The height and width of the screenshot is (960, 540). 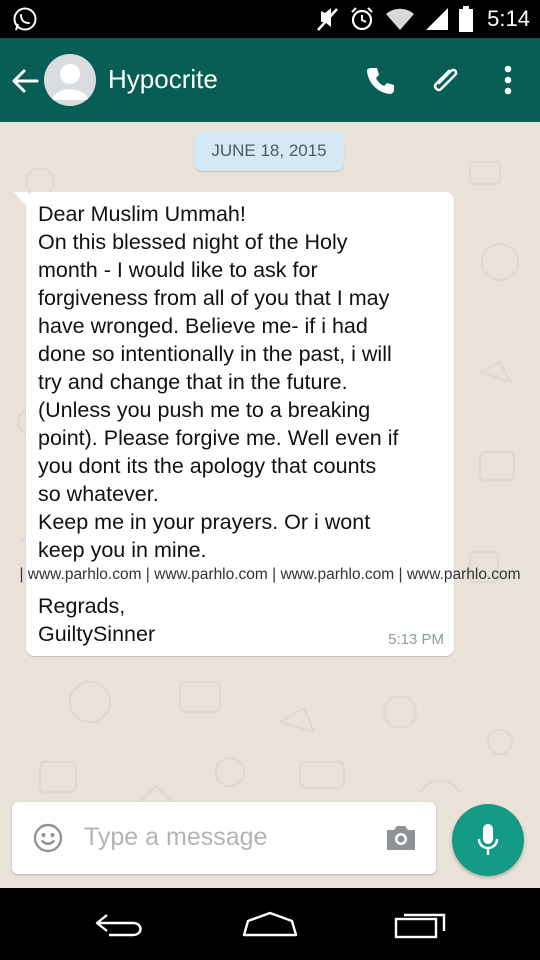 What do you see at coordinates (25, 81) in the screenshot?
I see `back-arrow-icon` at bounding box center [25, 81].